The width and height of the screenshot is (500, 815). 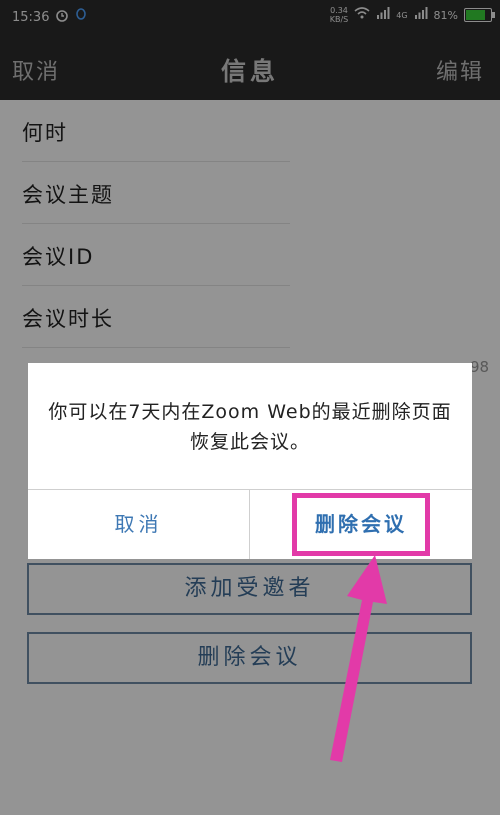 What do you see at coordinates (358, 658) in the screenshot?
I see `annotation-arrow-icon` at bounding box center [358, 658].